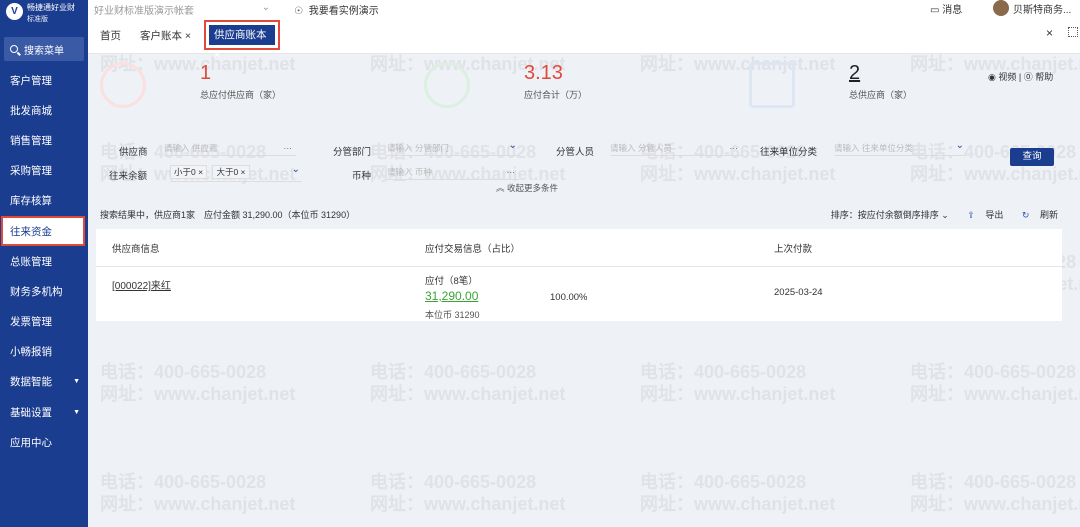 The width and height of the screenshot is (1080, 527). I want to click on message-icon: ▭, so click(935, 10).